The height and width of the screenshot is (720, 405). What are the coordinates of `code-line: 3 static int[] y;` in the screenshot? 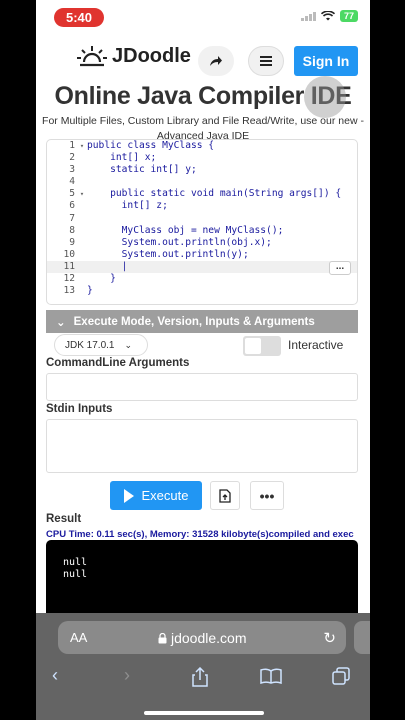 It's located at (202, 170).